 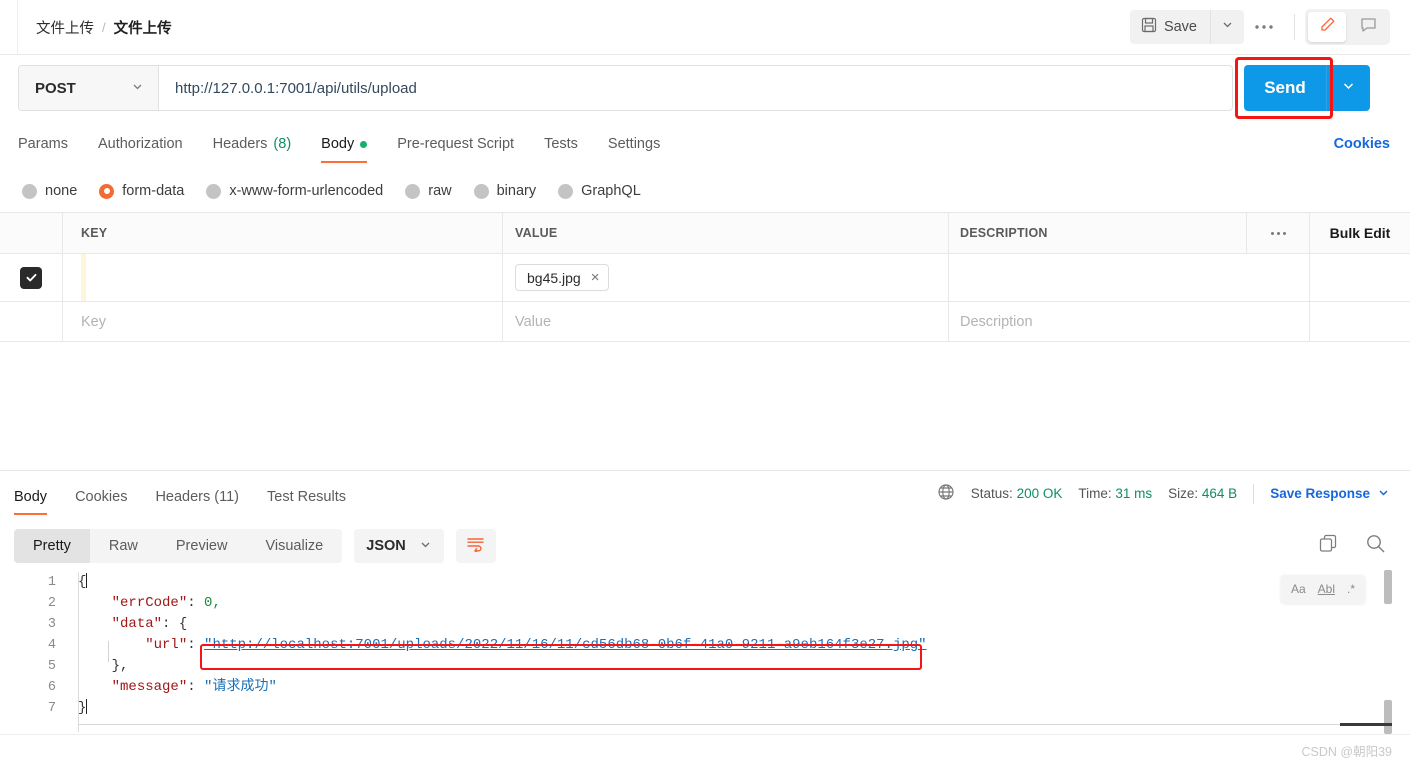 I want to click on row-enabled-checkbox, so click(x=31, y=277).